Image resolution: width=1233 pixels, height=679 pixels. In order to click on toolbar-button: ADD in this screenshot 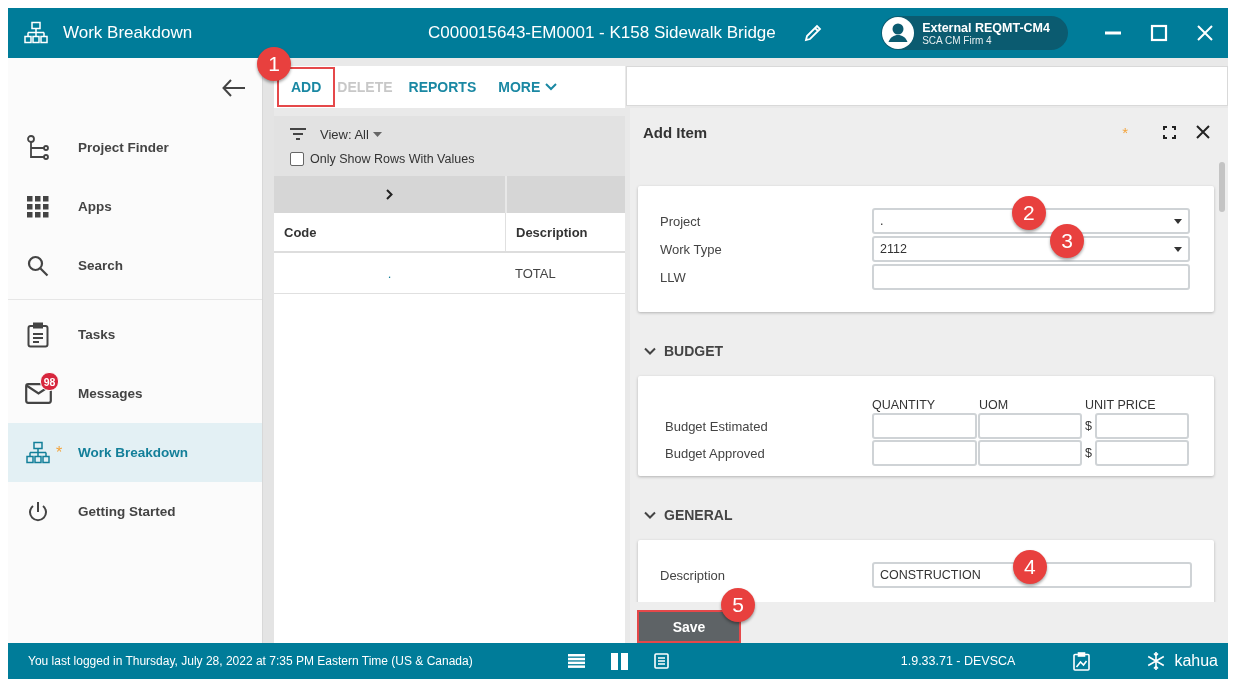, I will do `click(306, 87)`.